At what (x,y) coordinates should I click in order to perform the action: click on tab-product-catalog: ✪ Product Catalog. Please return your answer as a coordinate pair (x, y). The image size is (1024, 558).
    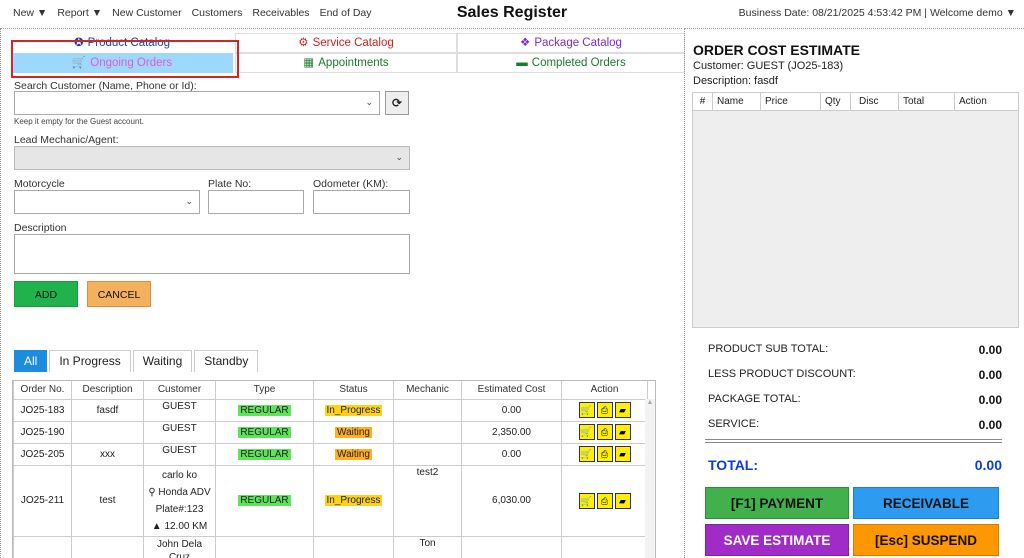
    Looking at the image, I should click on (122, 43).